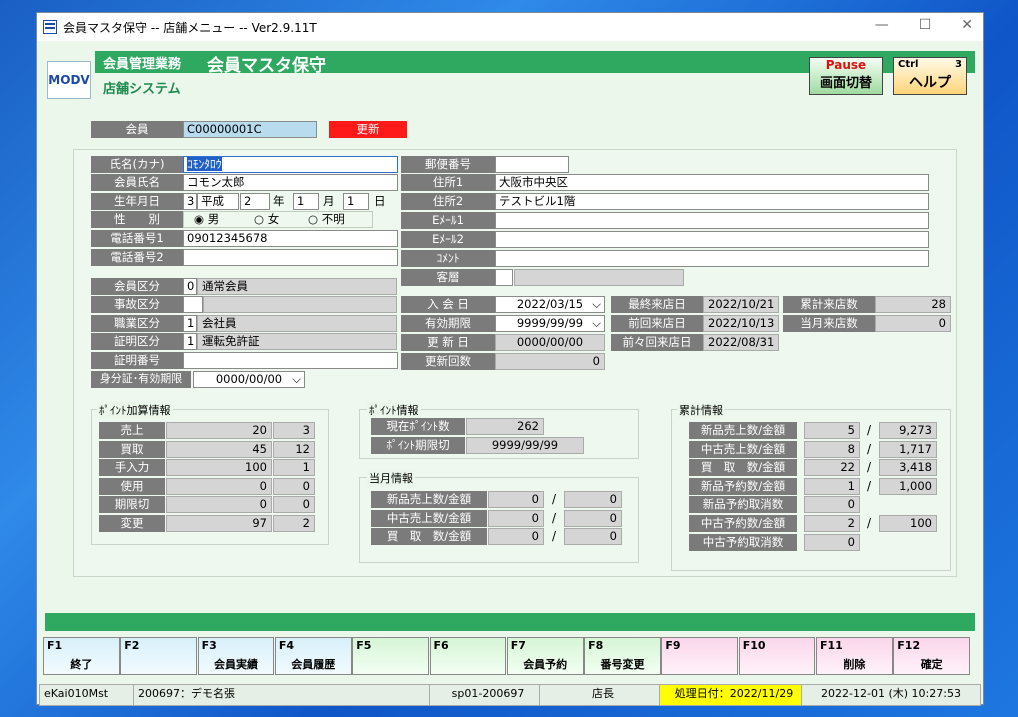 The image size is (1018, 717). Describe the element at coordinates (81, 664) in the screenshot. I see `fkey-label: 終了` at that location.